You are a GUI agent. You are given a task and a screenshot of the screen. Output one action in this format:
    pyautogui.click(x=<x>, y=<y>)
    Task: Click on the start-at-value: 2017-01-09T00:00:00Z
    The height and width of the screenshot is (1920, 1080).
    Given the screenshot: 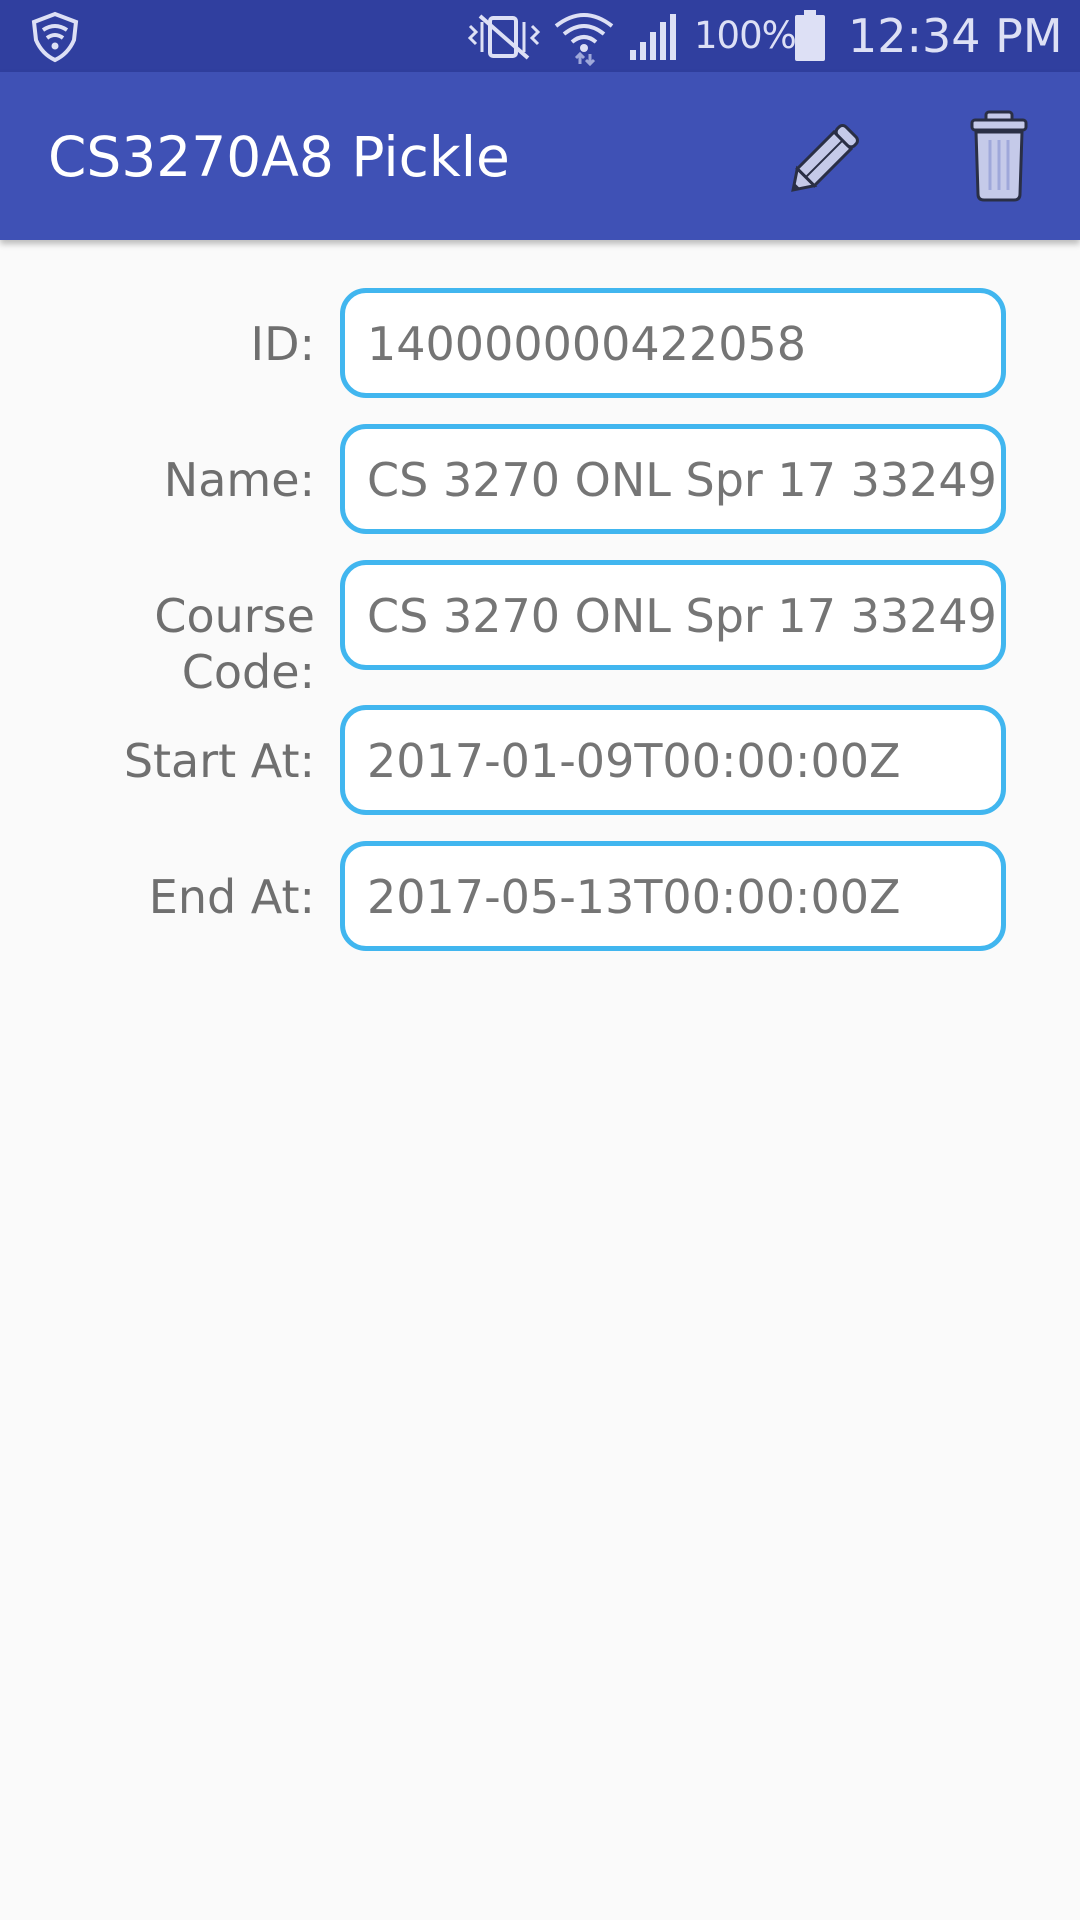 What is the action you would take?
    pyautogui.click(x=634, y=761)
    